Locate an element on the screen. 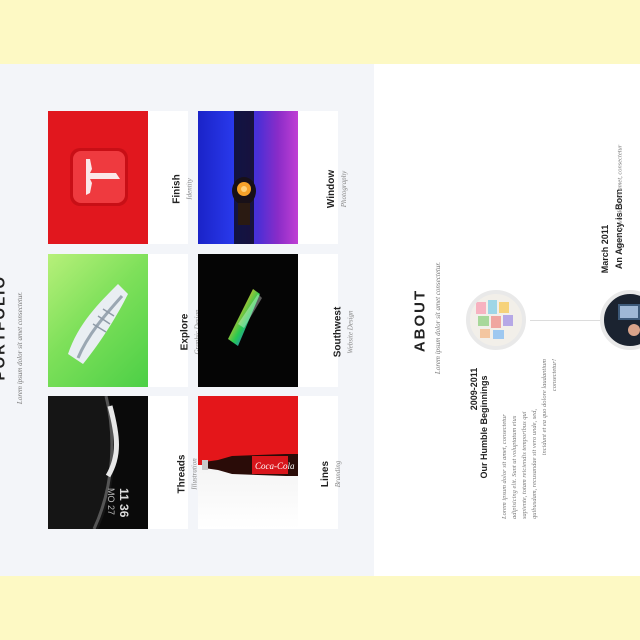 Image resolution: width=640 pixels, height=640 pixels. about-title: ABOUT is located at coordinates (420, 320).